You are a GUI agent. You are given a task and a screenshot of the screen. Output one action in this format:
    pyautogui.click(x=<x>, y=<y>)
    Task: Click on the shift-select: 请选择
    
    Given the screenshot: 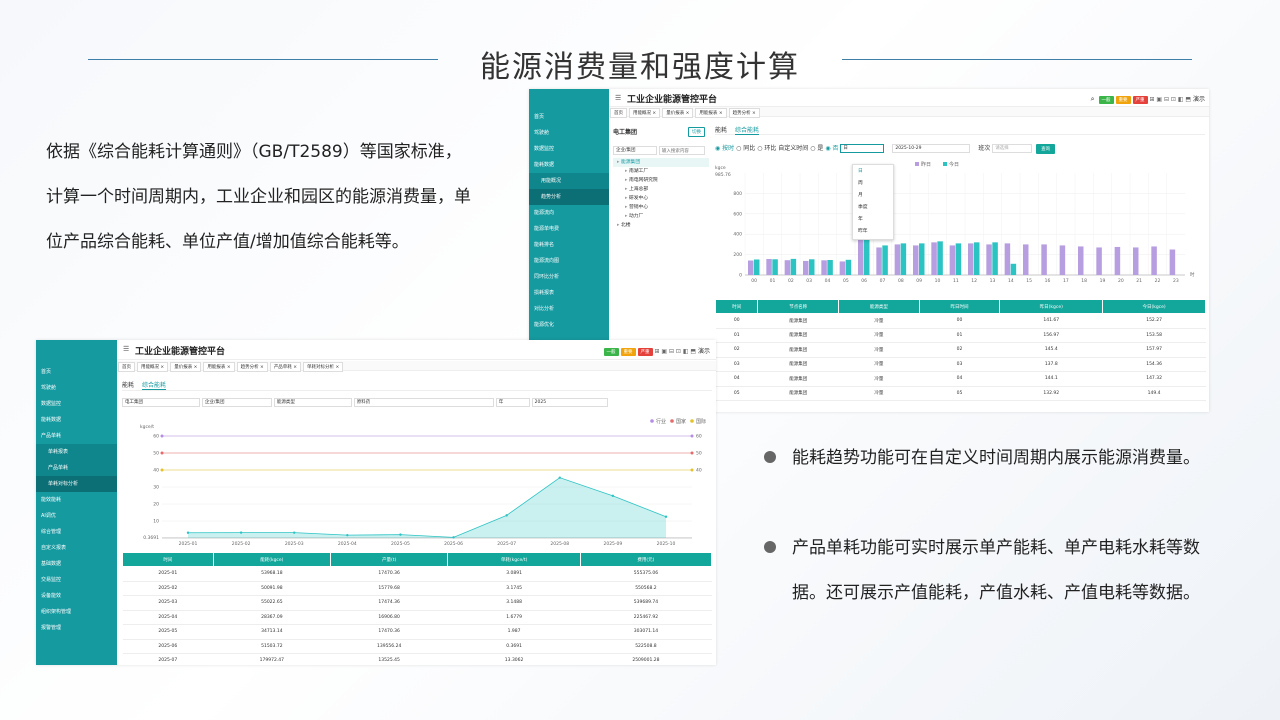 What is the action you would take?
    pyautogui.click(x=1012, y=148)
    